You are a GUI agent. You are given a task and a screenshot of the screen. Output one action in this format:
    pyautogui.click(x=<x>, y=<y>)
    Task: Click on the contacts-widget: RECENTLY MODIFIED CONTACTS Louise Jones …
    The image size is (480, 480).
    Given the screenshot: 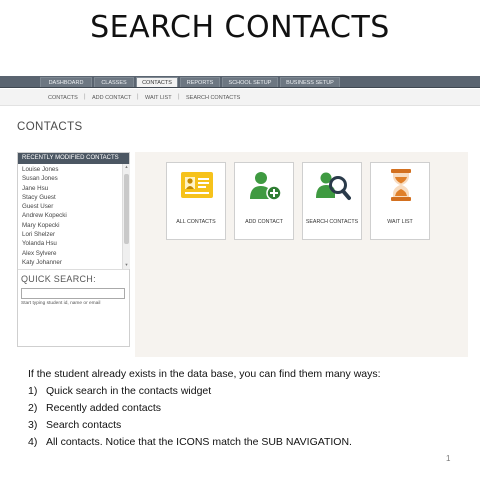 What is the action you would take?
    pyautogui.click(x=73, y=249)
    